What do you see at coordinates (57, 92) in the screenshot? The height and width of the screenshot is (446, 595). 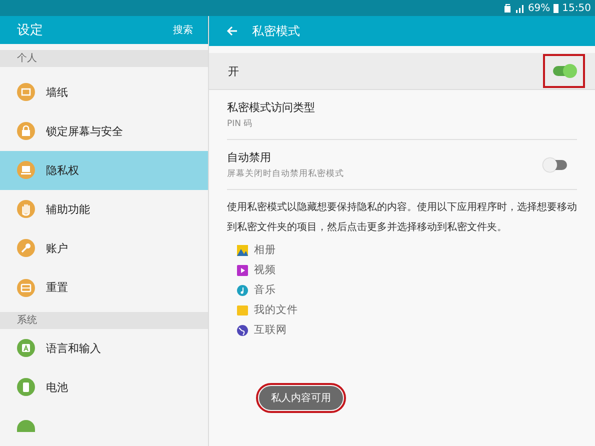 I see `menu-item-label: 墙纸` at bounding box center [57, 92].